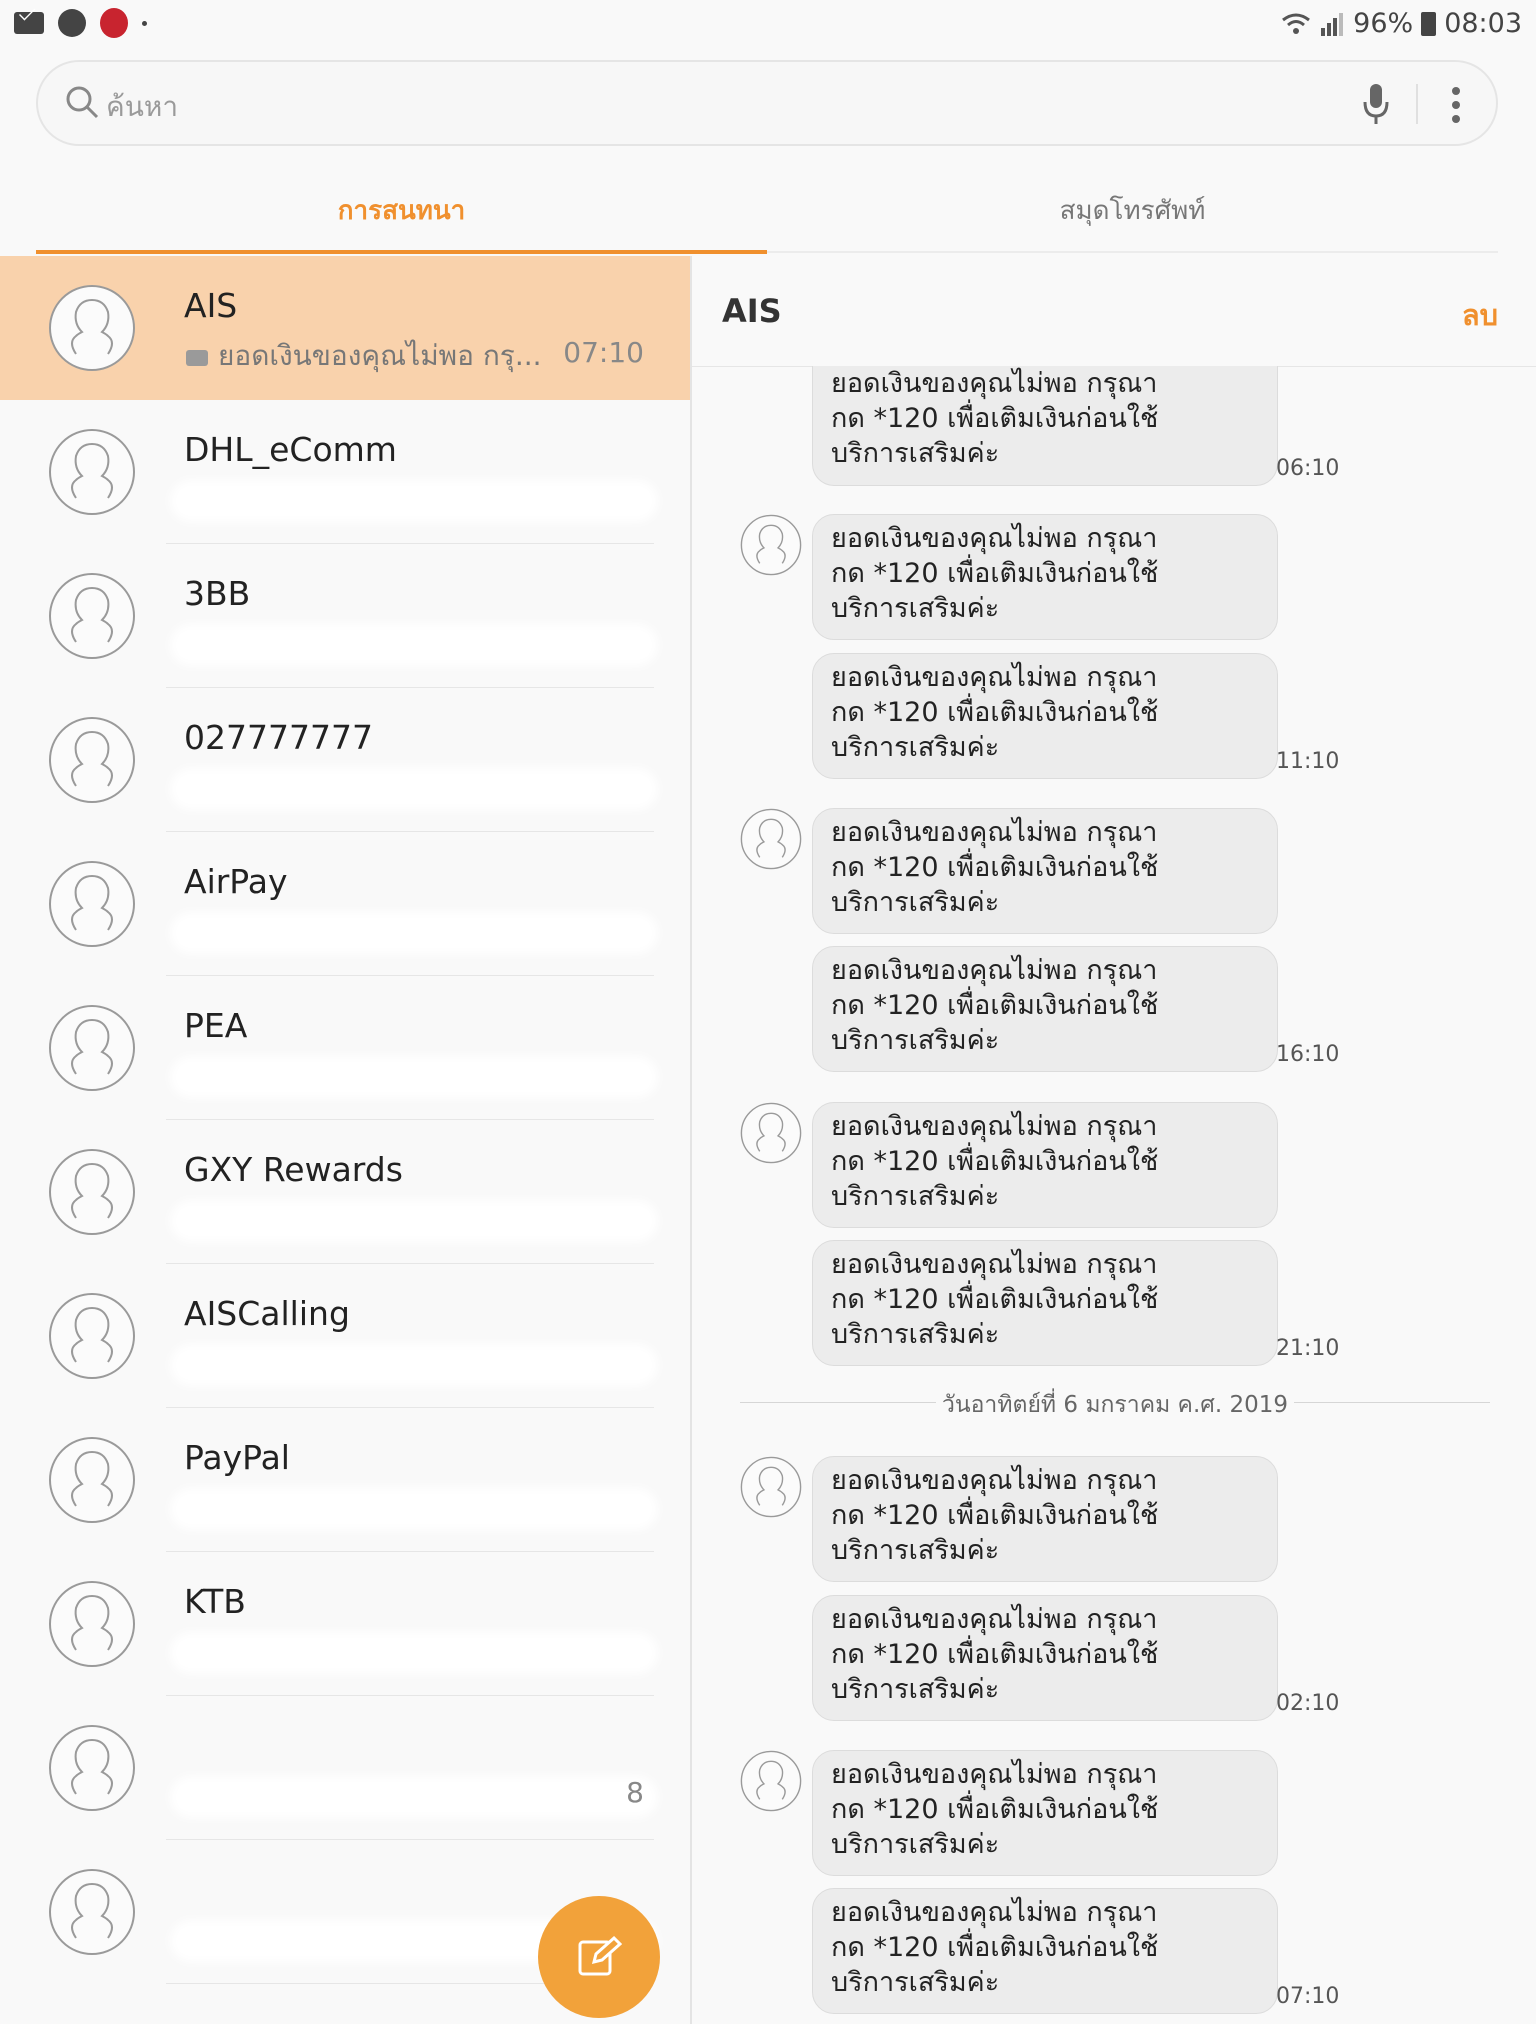  I want to click on conversation-item: AIS ยอดเงินของคุณไม่พอ กรุ... 07:10, so click(345, 328).